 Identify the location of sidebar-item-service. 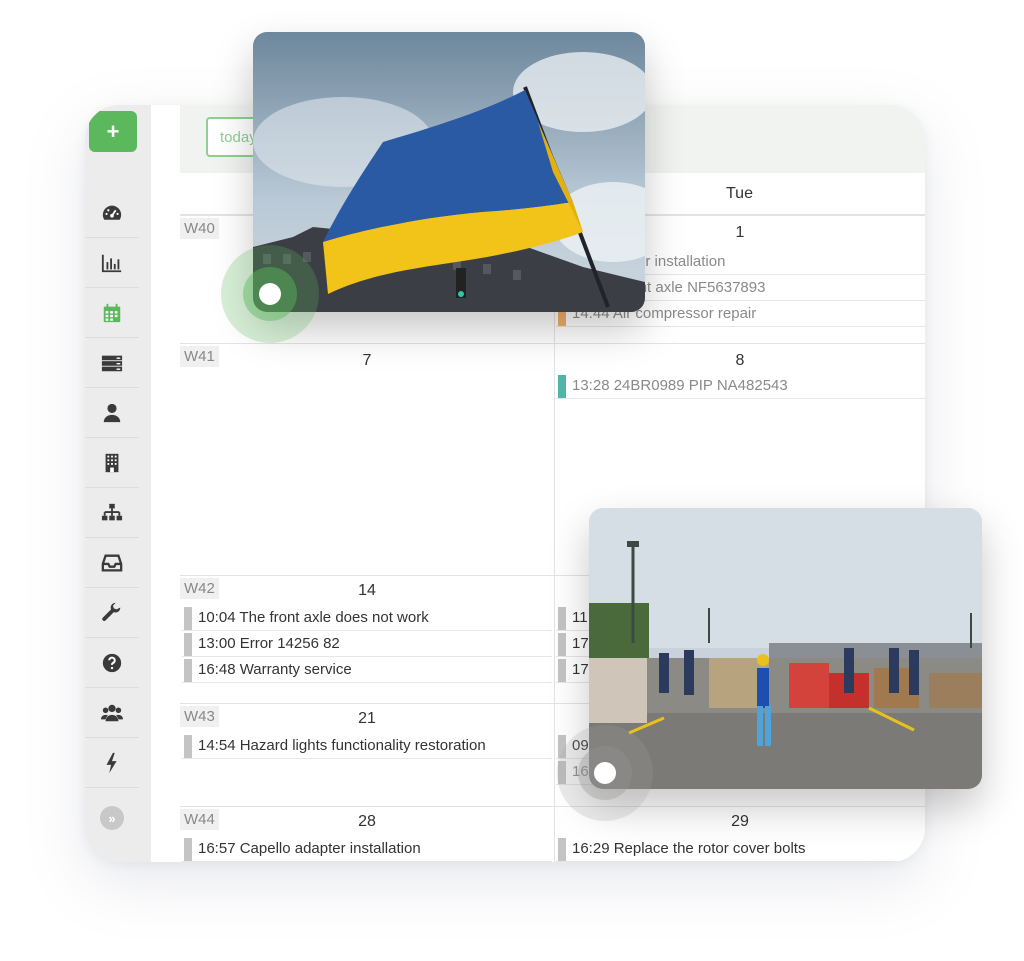
(112, 613).